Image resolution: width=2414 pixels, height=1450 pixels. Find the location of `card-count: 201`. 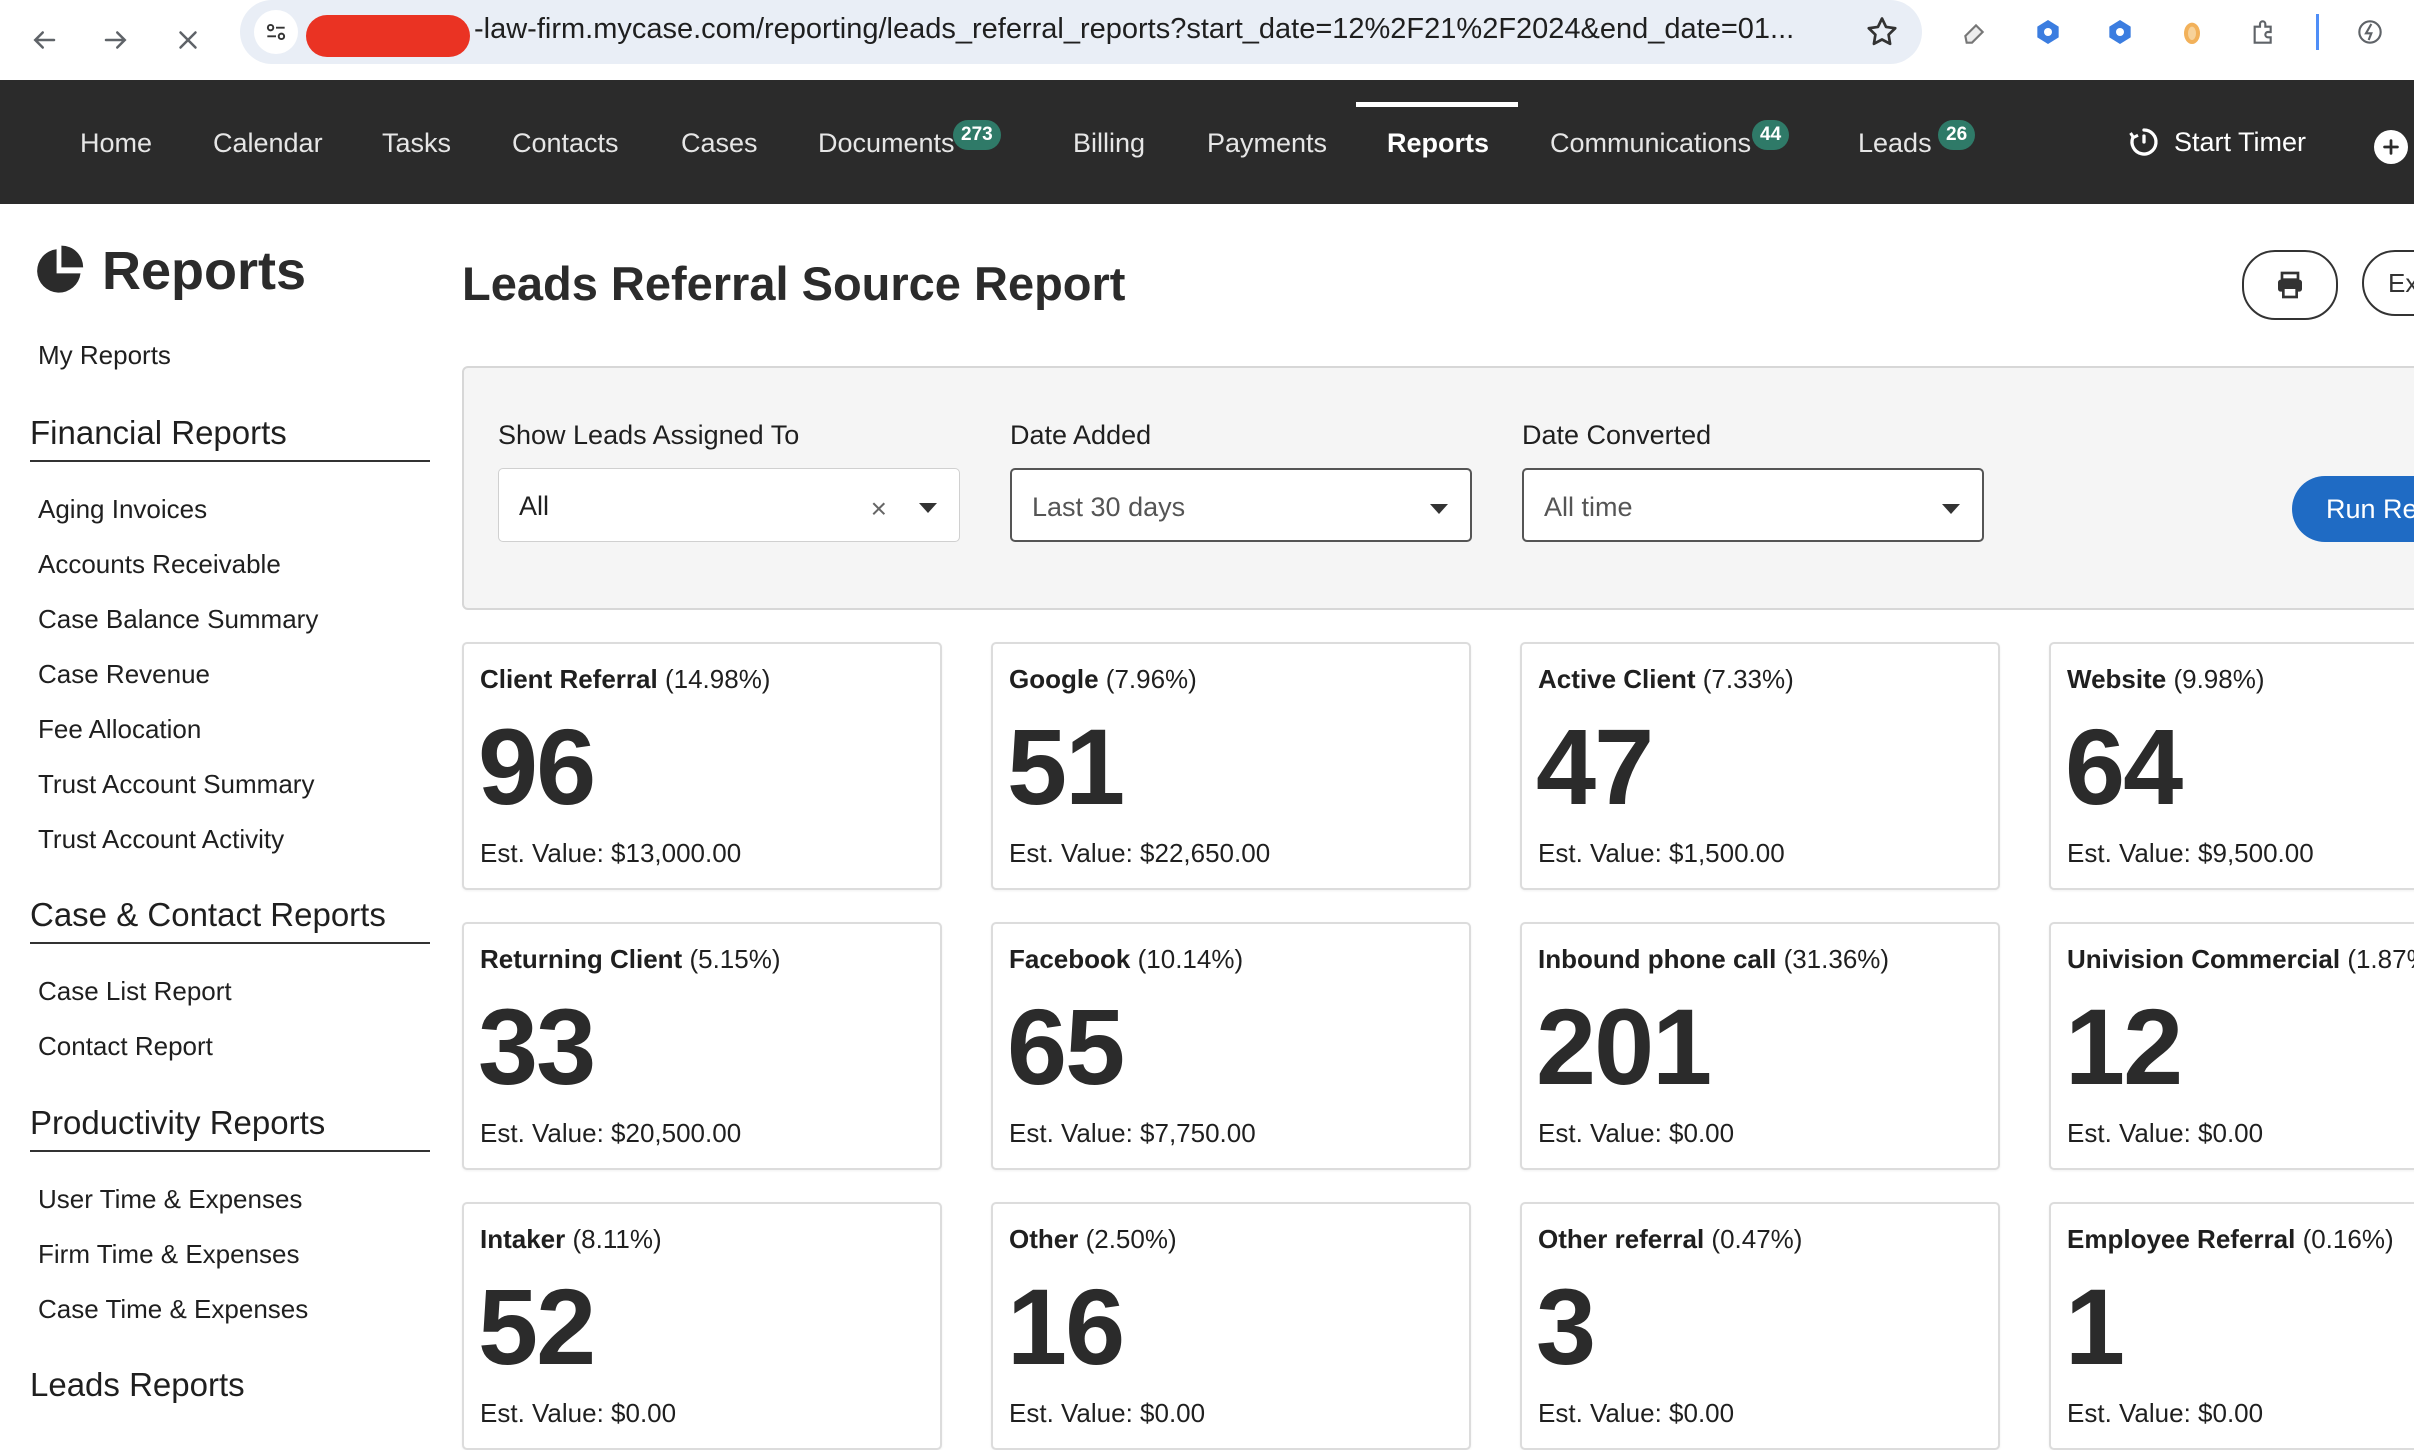

card-count: 201 is located at coordinates (1624, 1046).